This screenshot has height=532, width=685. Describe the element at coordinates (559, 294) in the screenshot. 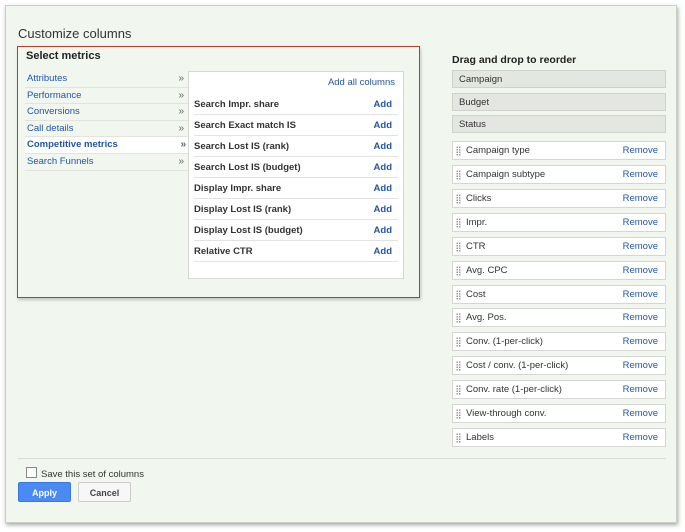

I see `column-item: Cost Remove` at that location.